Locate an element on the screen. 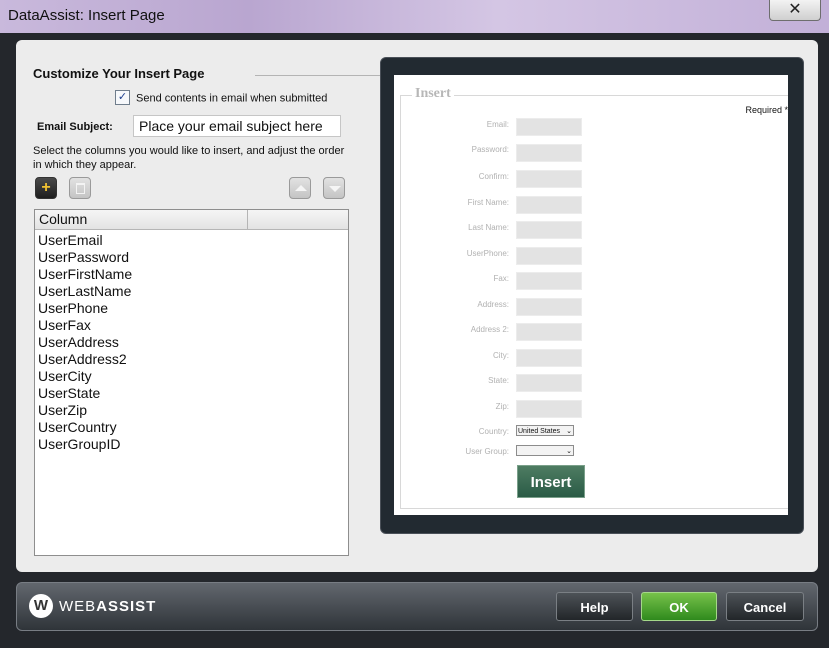  field-label: Fax: is located at coordinates (501, 278).